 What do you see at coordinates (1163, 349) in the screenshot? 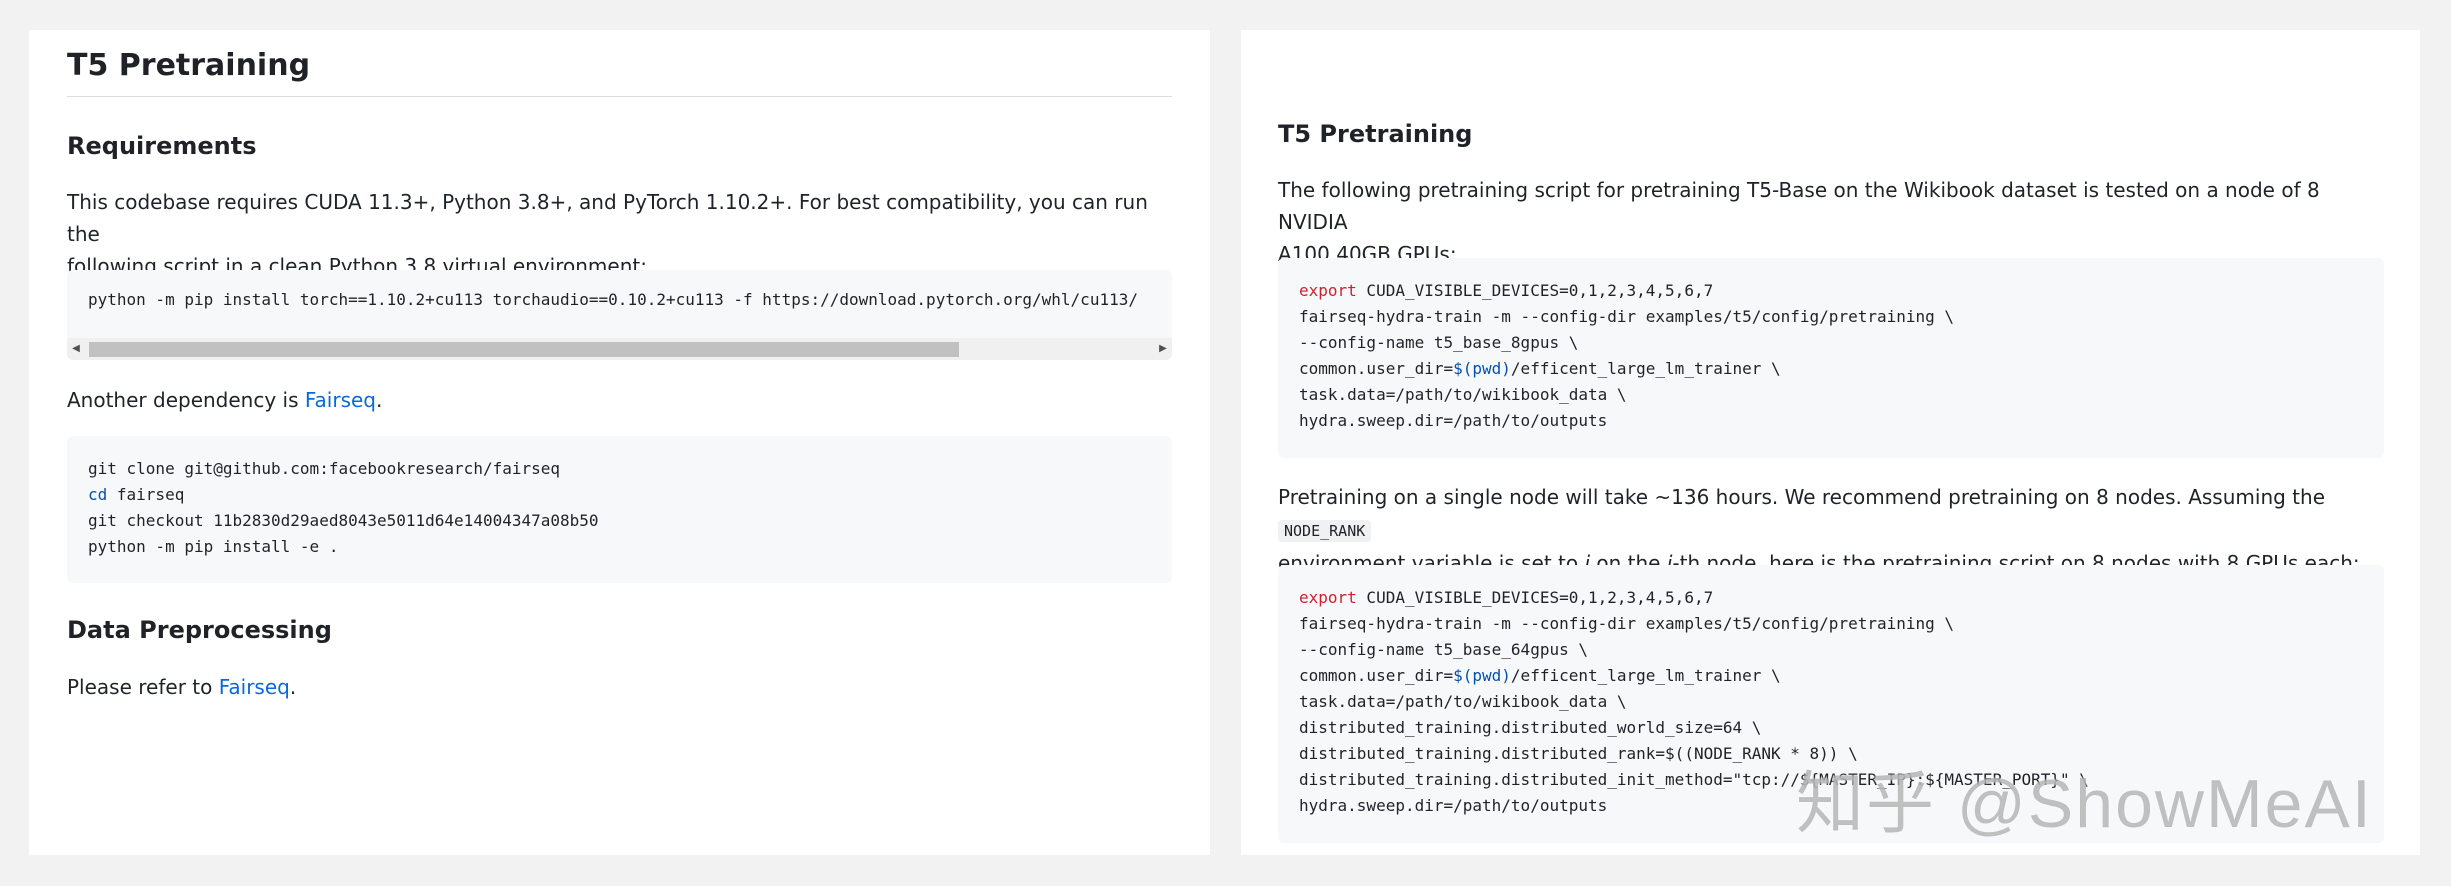
I see `scroll-right-icon: ▶` at bounding box center [1163, 349].